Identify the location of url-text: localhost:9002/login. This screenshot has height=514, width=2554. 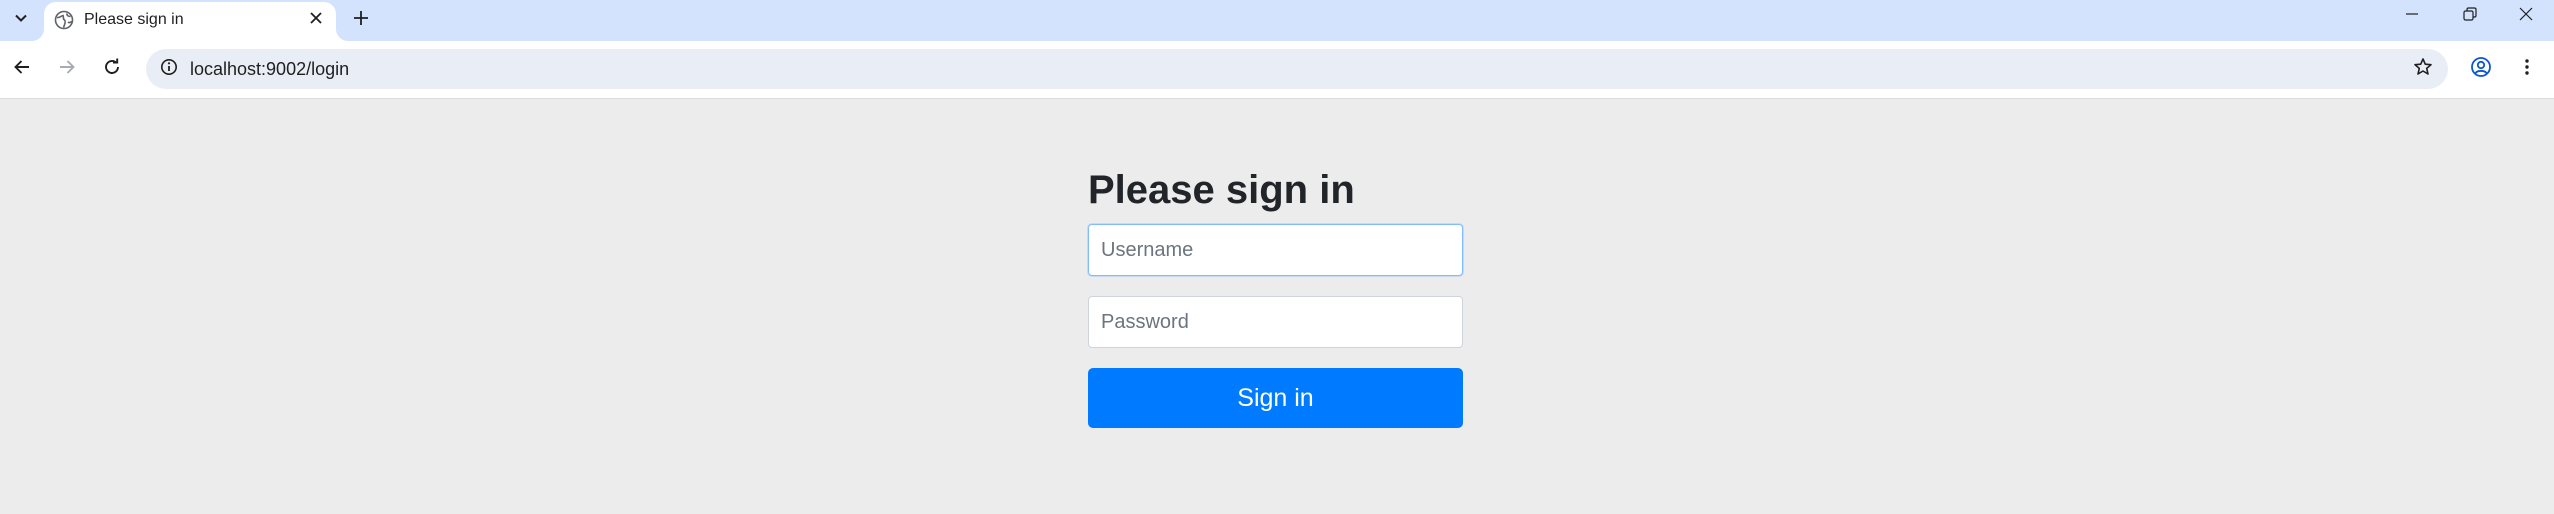
(270, 69).